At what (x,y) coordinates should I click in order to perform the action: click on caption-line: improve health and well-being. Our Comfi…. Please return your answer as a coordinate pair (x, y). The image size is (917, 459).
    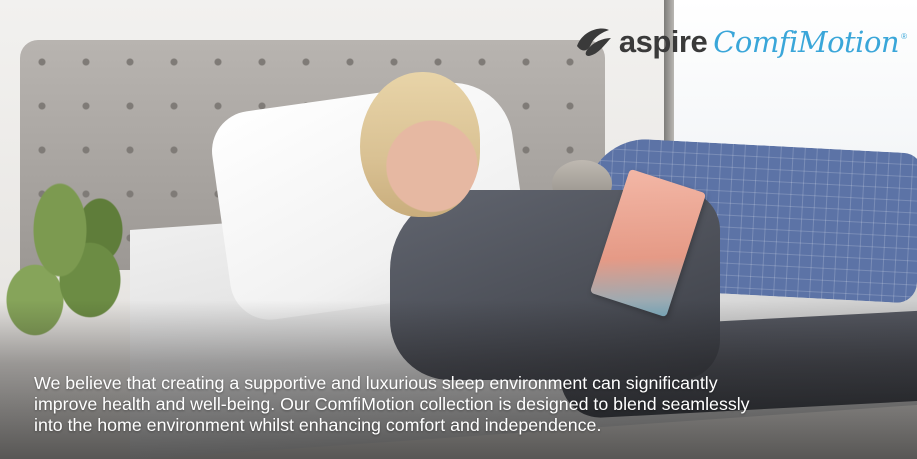
    Looking at the image, I should click on (392, 404).